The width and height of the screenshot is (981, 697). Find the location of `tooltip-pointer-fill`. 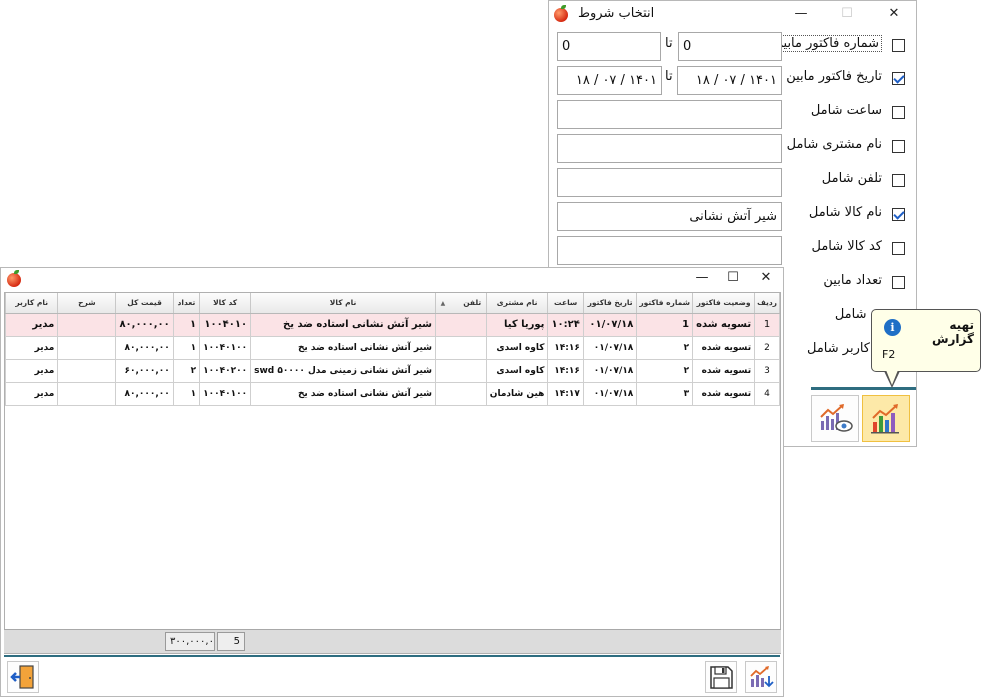

tooltip-pointer-fill is located at coordinates (892, 377).